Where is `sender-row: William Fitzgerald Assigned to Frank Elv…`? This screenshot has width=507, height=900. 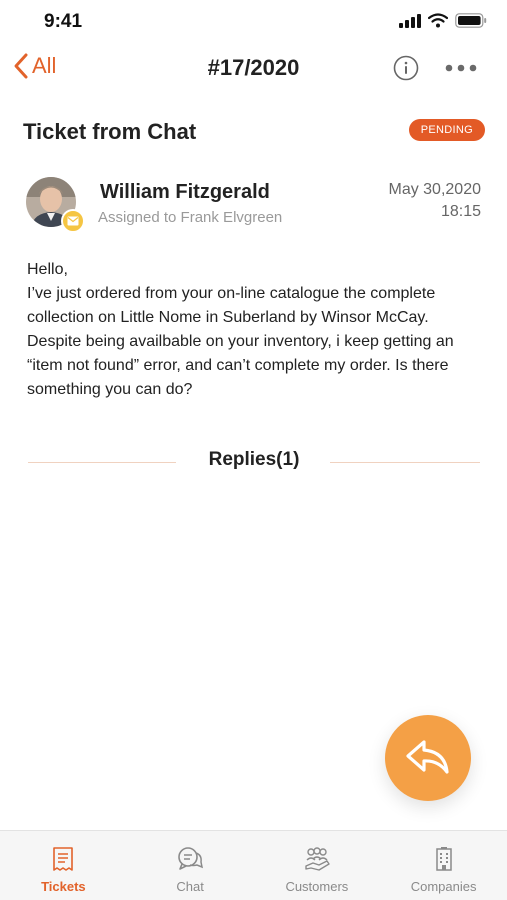
sender-row: William Fitzgerald Assigned to Frank Elv… is located at coordinates (253, 205).